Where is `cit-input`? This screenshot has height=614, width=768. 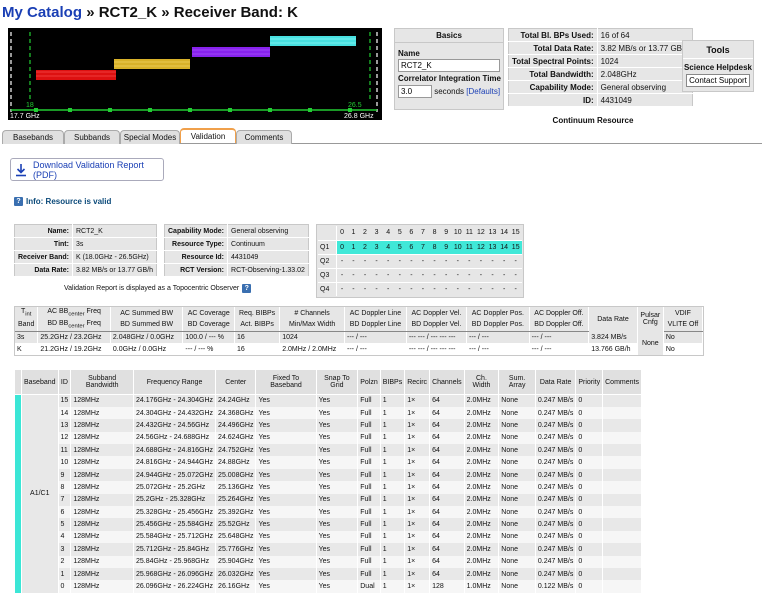 cit-input is located at coordinates (415, 91).